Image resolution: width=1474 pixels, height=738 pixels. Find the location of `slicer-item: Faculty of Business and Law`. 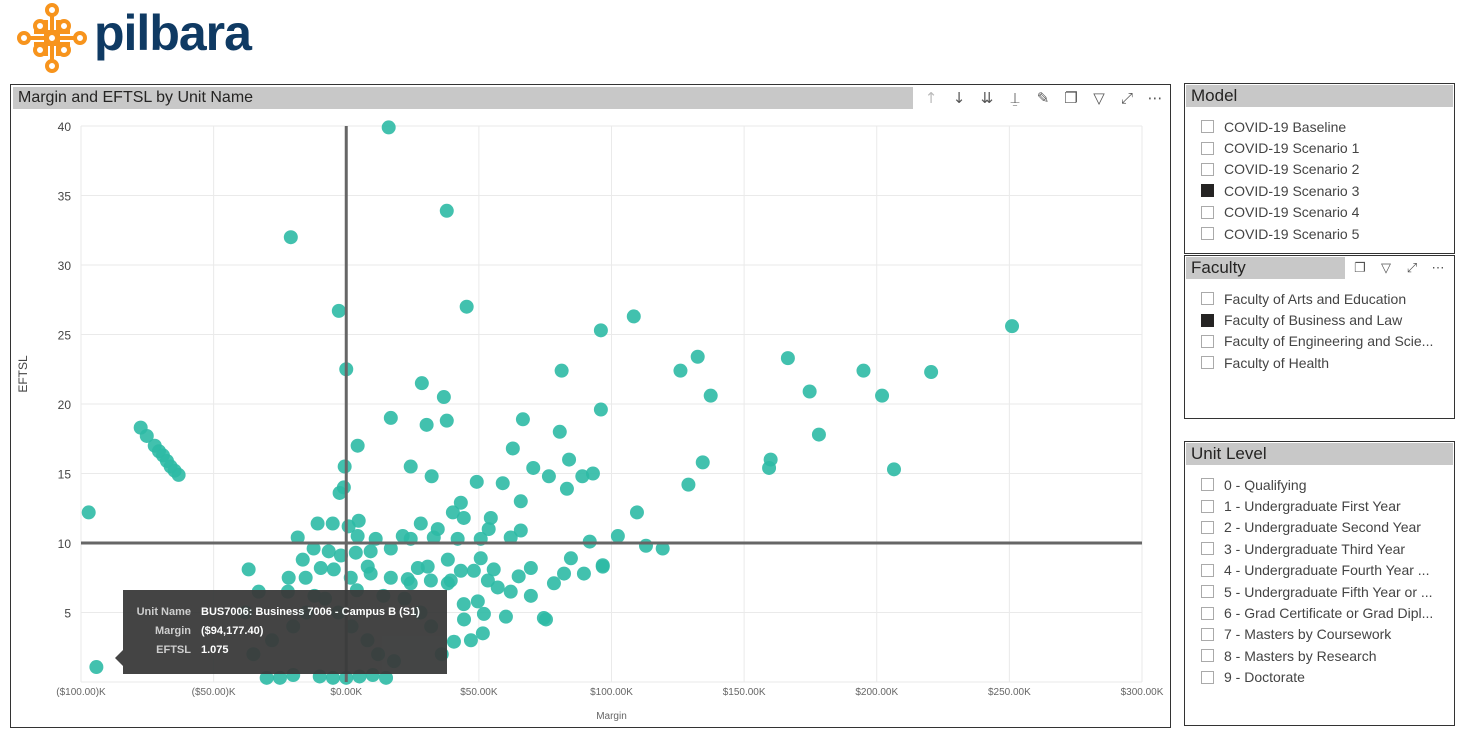

slicer-item: Faculty of Business and Law is located at coordinates (1319, 319).